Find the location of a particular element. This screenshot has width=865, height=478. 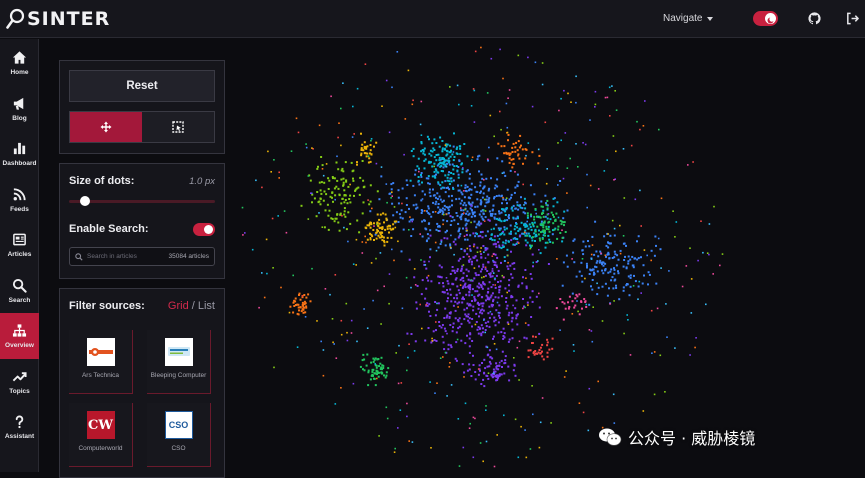

cluster-5-dot is located at coordinates (373, 375).